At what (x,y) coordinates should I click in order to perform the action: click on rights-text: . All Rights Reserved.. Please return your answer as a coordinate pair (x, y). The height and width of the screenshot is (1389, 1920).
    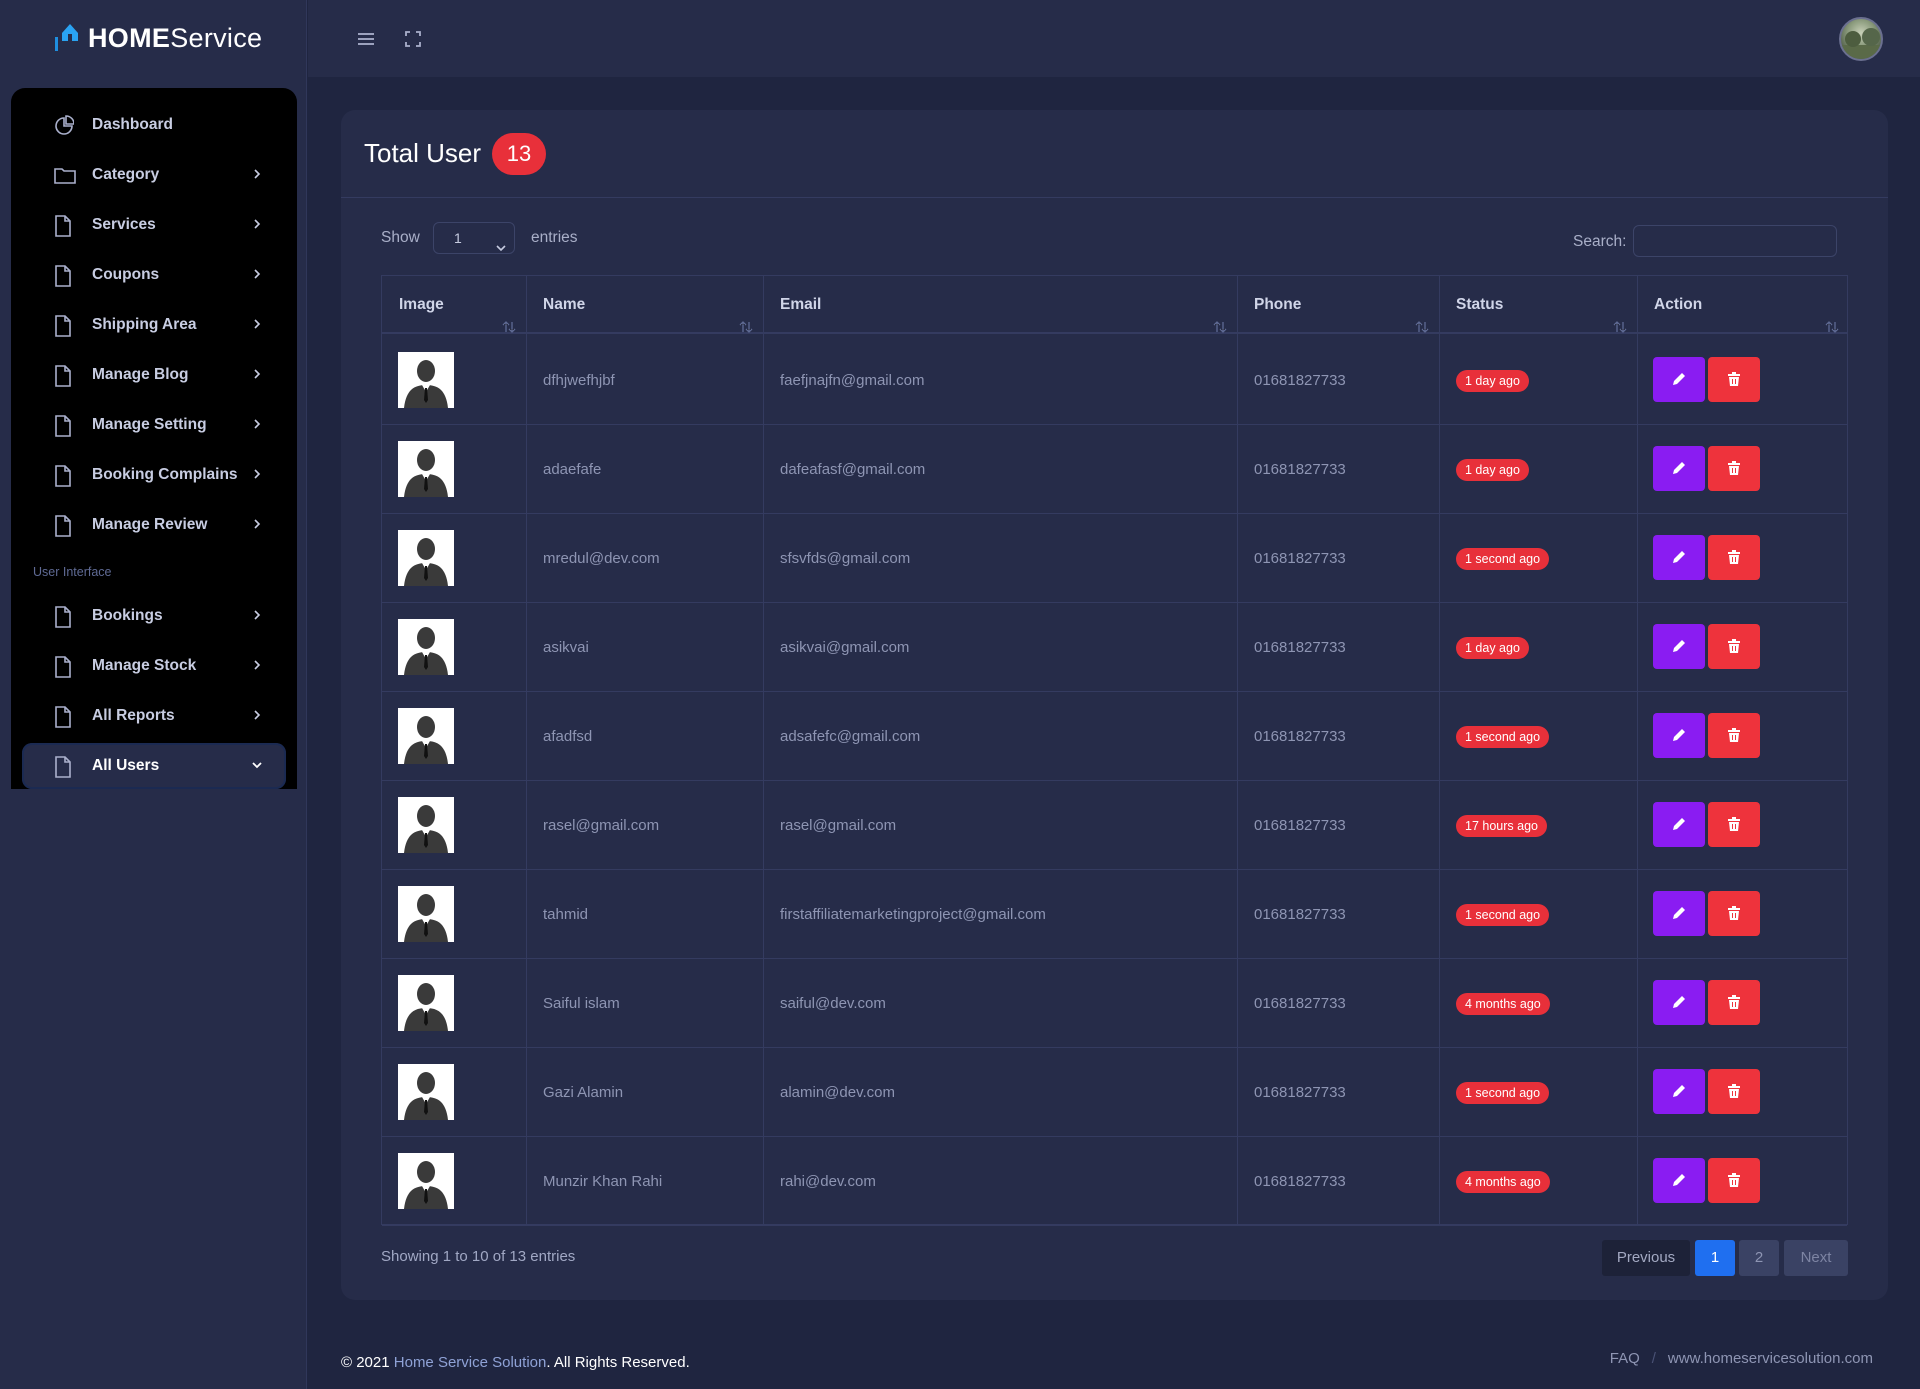
    Looking at the image, I should click on (618, 1362).